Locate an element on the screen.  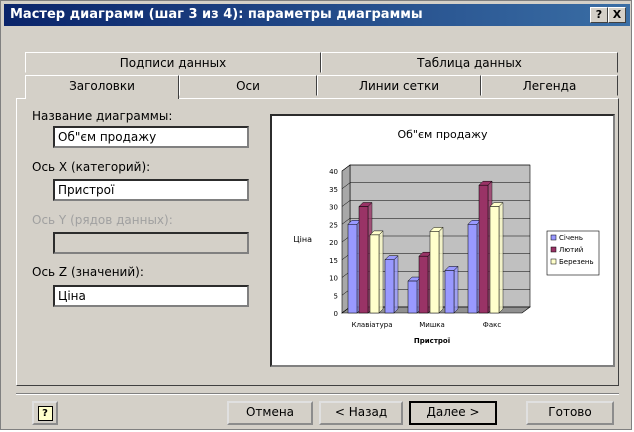
help-icon-button: ? is located at coordinates (45, 413).